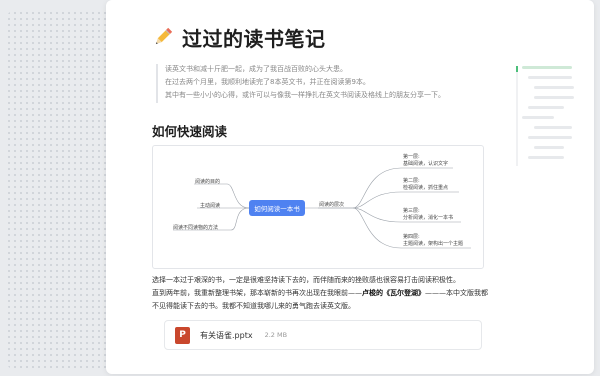  What do you see at coordinates (276, 335) in the screenshot?
I see `attachment-size: 2.2 MB` at bounding box center [276, 335].